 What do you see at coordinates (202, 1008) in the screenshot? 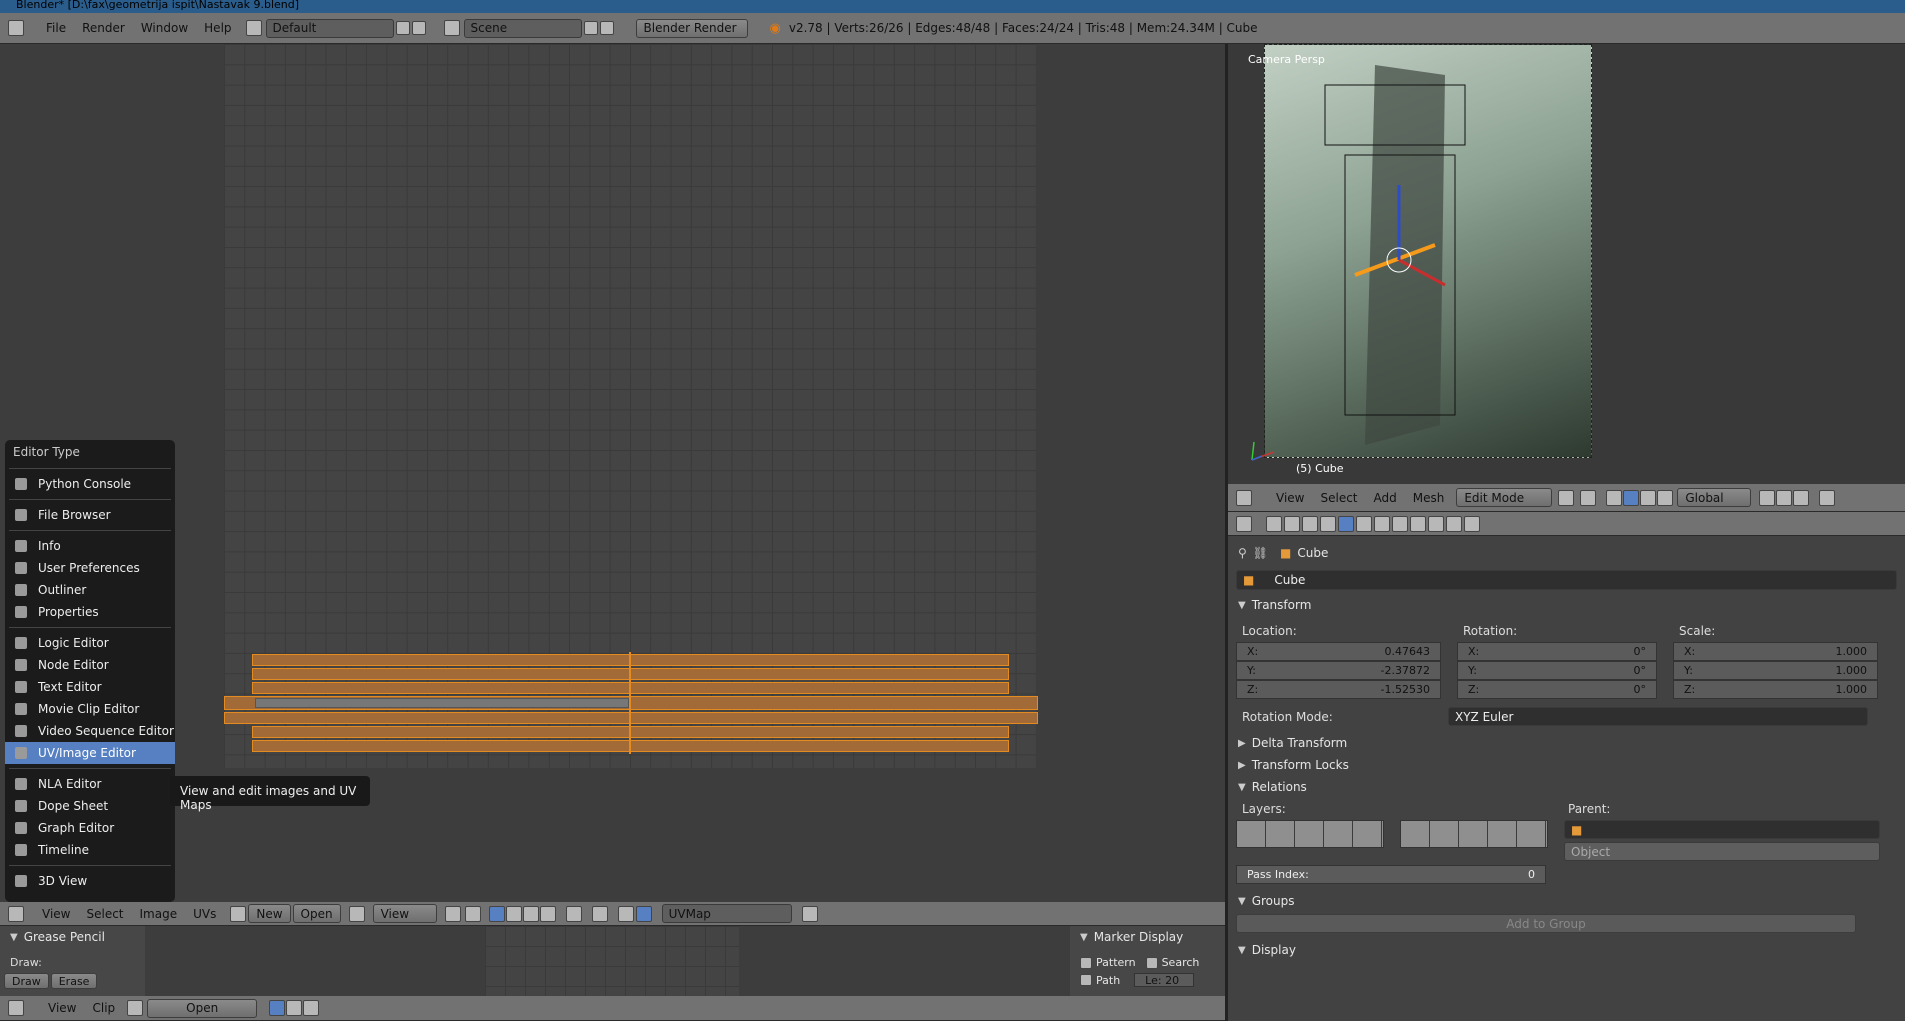
I see `open-clip-button: Open` at bounding box center [202, 1008].